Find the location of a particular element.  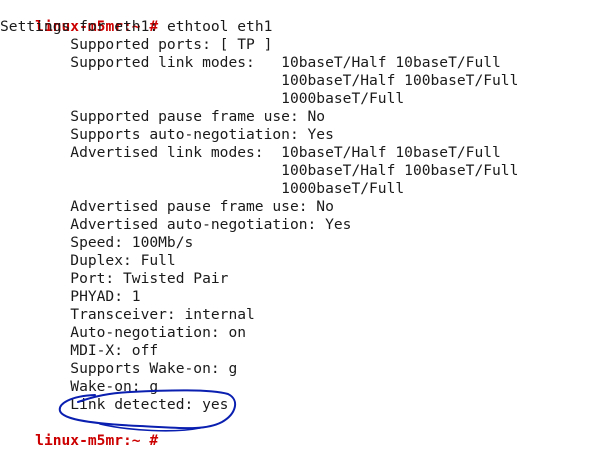

output-line: Supports Wake-on: g is located at coordinates (119, 368).